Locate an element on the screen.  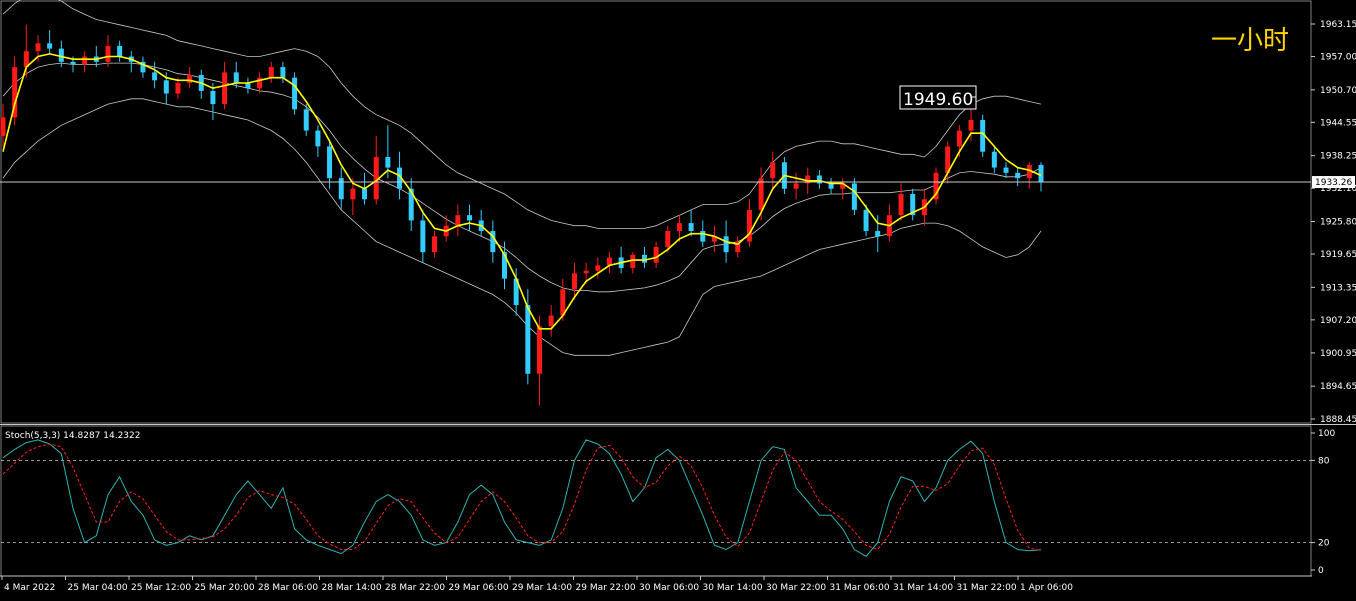
high-annotation: 1949.60 is located at coordinates (938, 97).